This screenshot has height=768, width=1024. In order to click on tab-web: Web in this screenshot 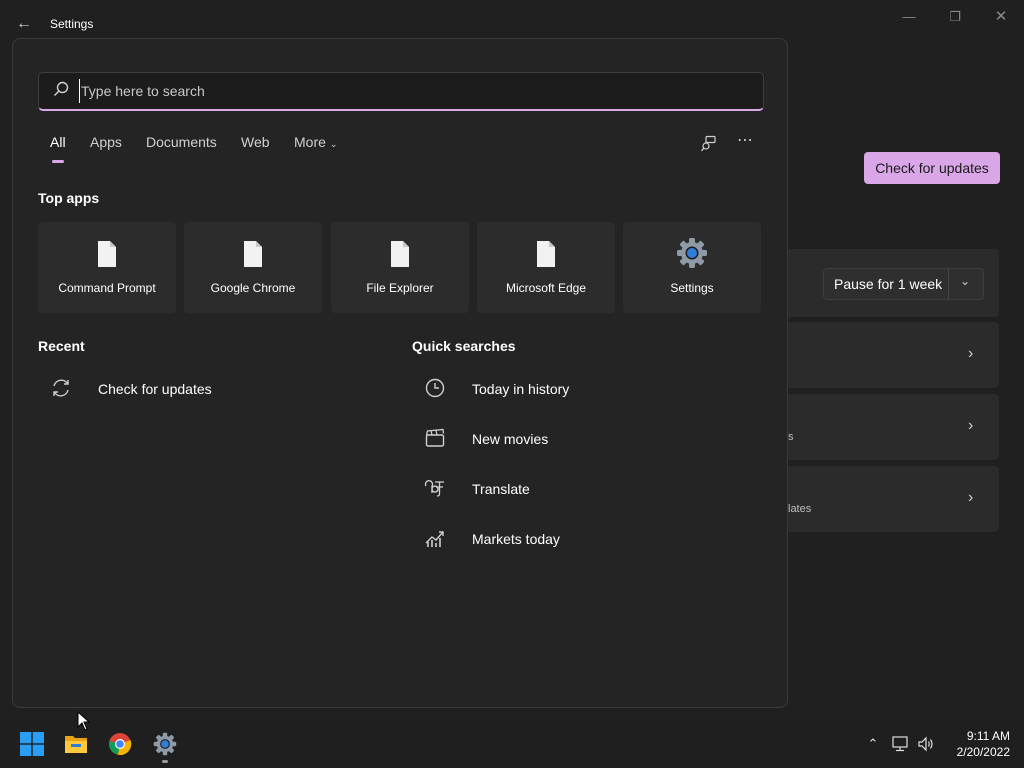, I will do `click(255, 142)`.